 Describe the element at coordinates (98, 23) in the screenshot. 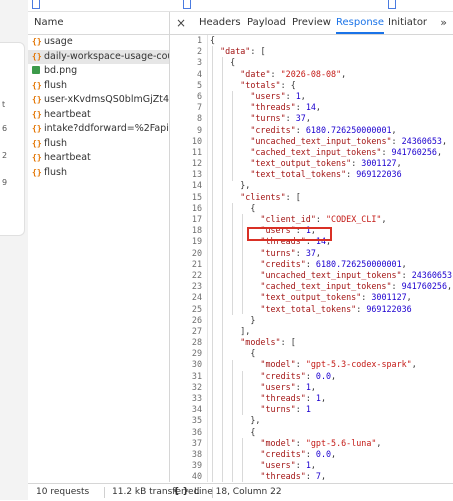

I see `name-column-header: Name` at that location.